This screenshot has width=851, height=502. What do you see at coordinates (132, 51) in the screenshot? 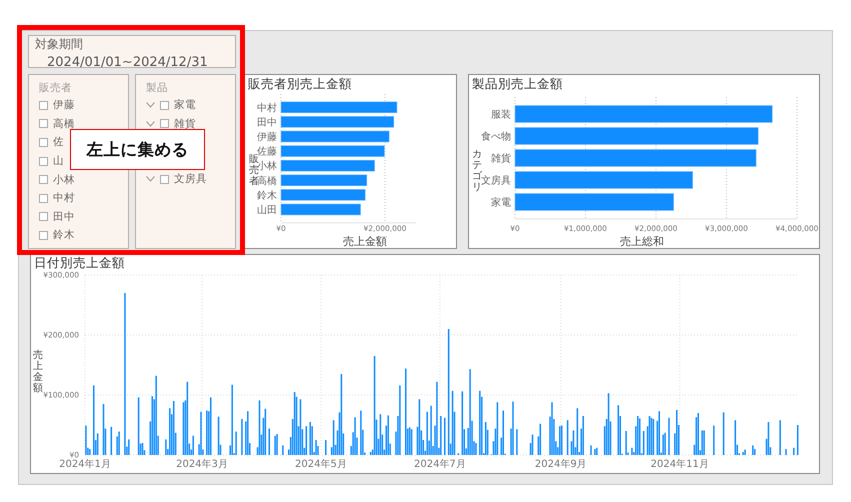
I see `date-slicer: 対象期間 2024/01/01~2024/12/31` at bounding box center [132, 51].